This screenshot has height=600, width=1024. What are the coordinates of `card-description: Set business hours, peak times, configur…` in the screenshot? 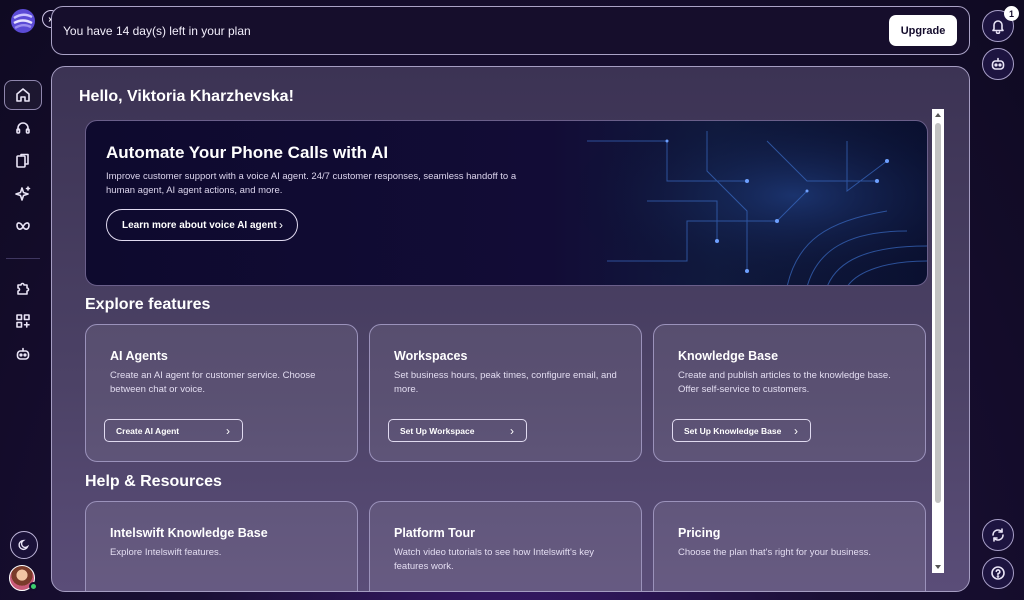 It's located at (505, 382).